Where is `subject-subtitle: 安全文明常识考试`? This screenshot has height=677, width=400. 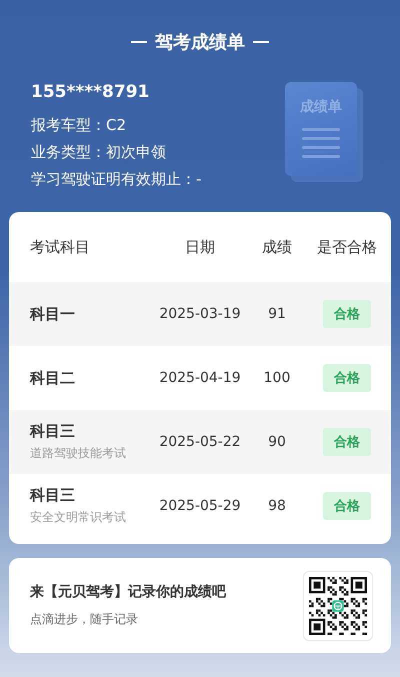
subject-subtitle: 安全文明常识考试 is located at coordinates (78, 517).